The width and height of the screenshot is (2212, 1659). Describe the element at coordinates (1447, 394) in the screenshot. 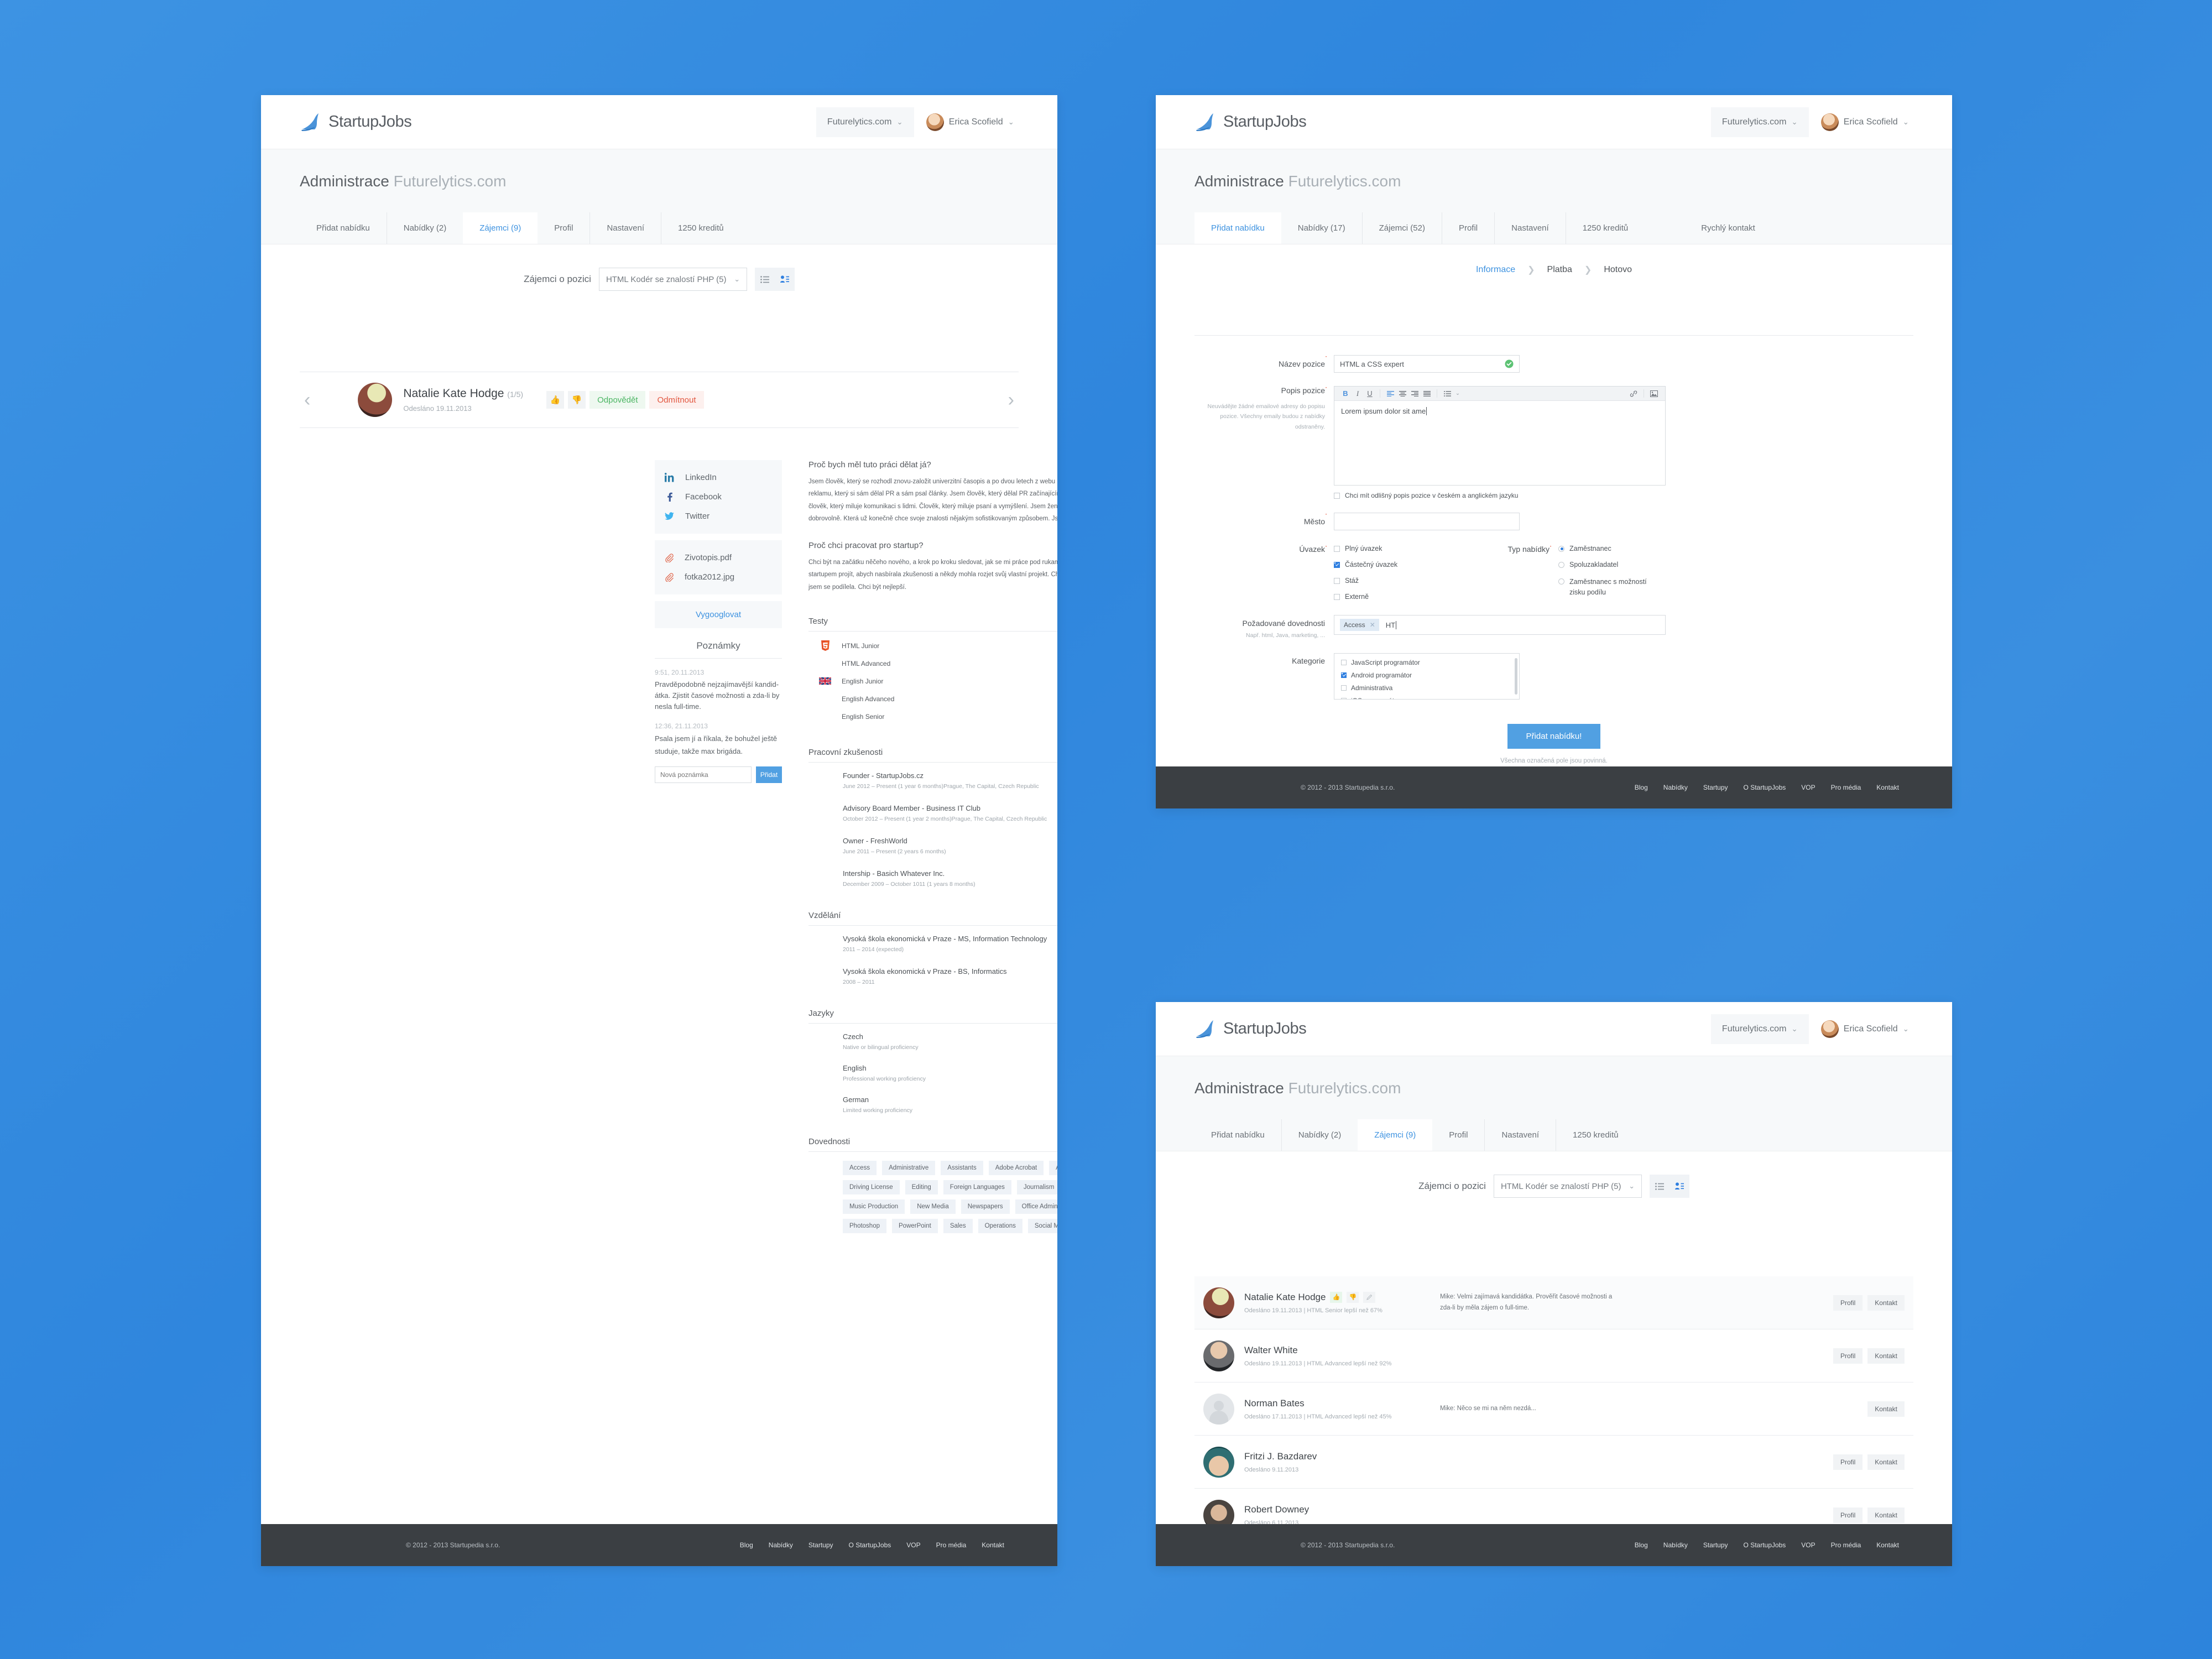

I see `bullet-list-icon` at that location.